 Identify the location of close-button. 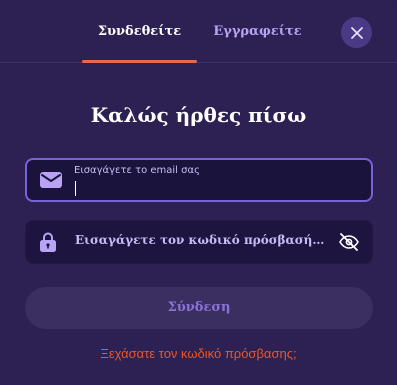
(356, 32).